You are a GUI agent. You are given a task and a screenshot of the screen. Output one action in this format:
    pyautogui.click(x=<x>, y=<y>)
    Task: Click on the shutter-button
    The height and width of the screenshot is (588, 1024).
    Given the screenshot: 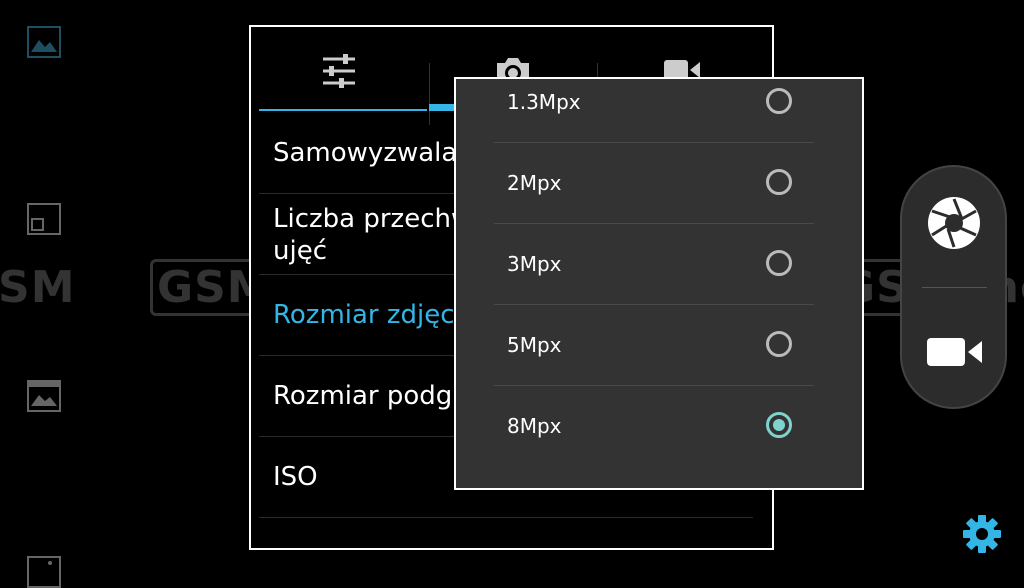 What is the action you would take?
    pyautogui.click(x=954, y=223)
    